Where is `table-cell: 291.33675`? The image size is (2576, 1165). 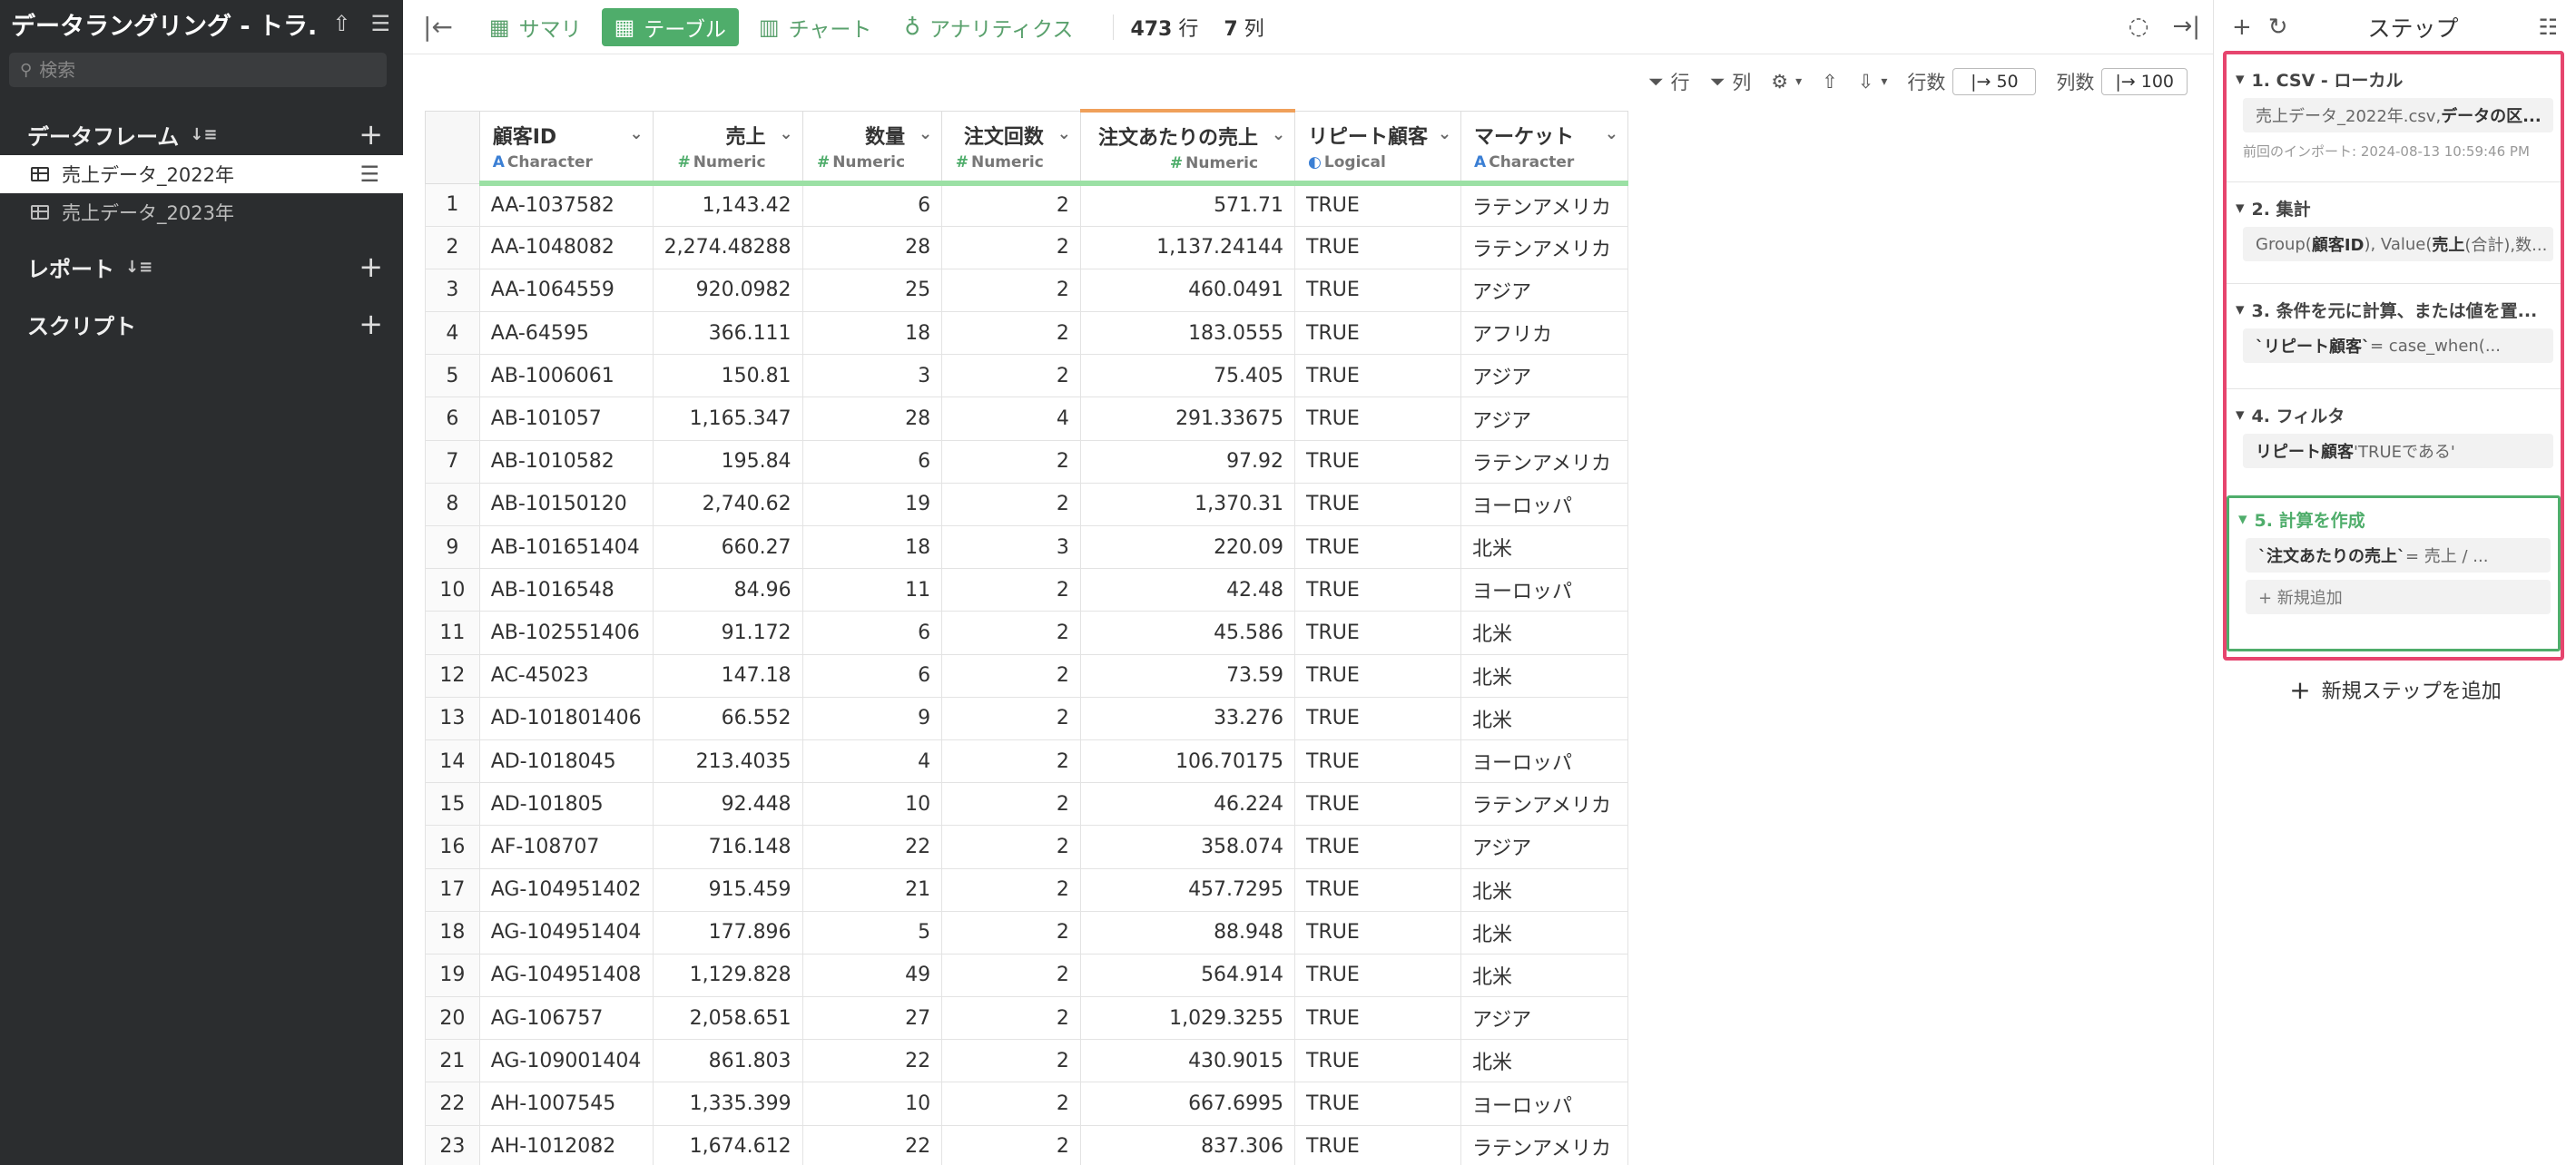
table-cell: 291.33675 is located at coordinates (1187, 418).